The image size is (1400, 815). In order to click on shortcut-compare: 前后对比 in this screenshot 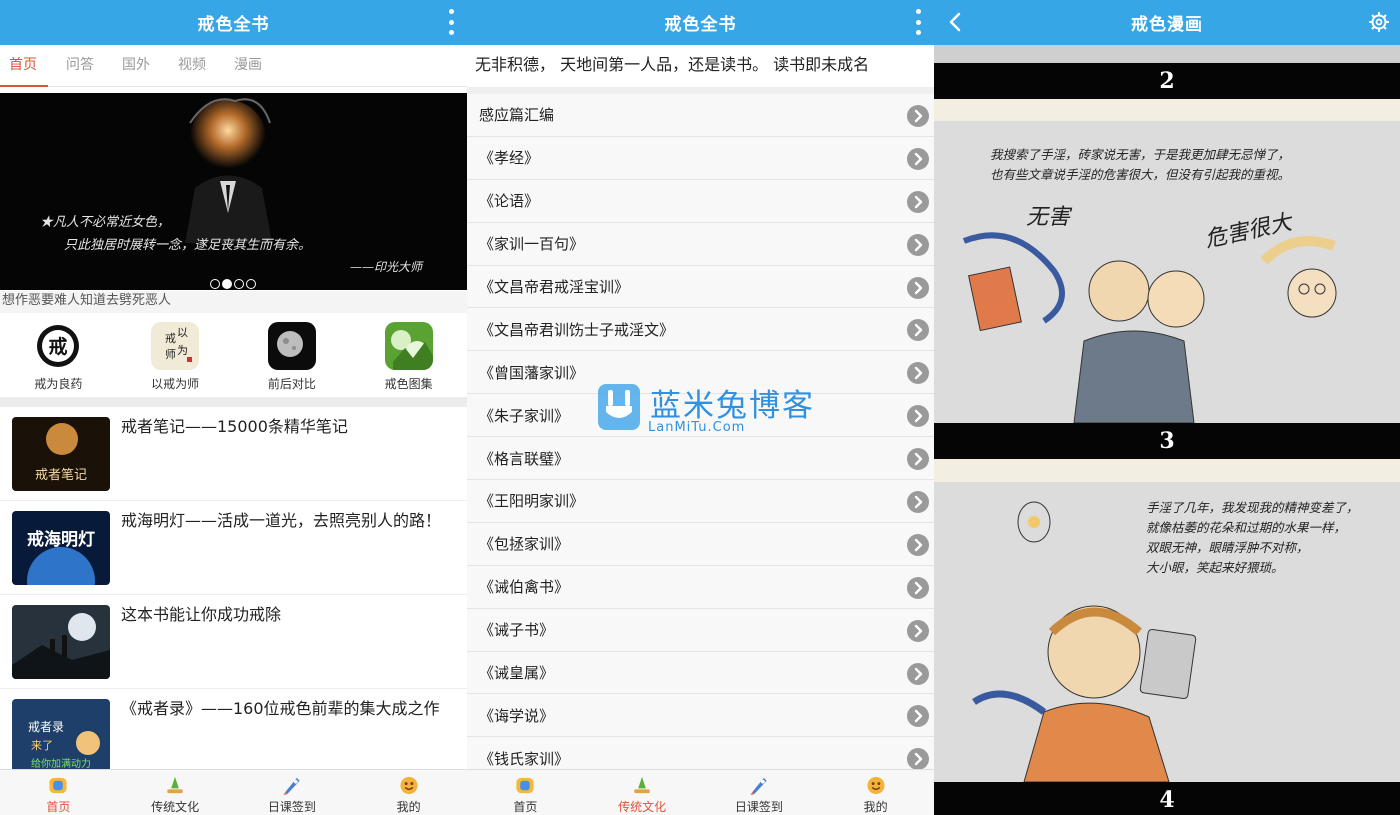, I will do `click(292, 356)`.